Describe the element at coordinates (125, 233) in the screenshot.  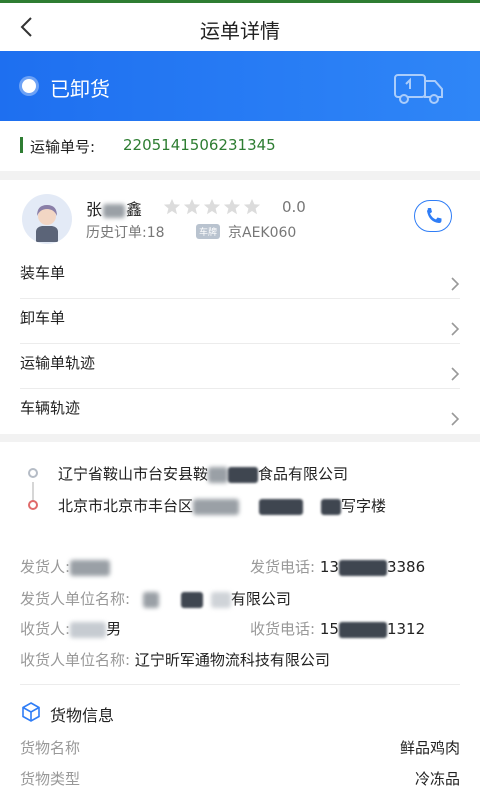
I see `order-history: 历史订单:18` at that location.